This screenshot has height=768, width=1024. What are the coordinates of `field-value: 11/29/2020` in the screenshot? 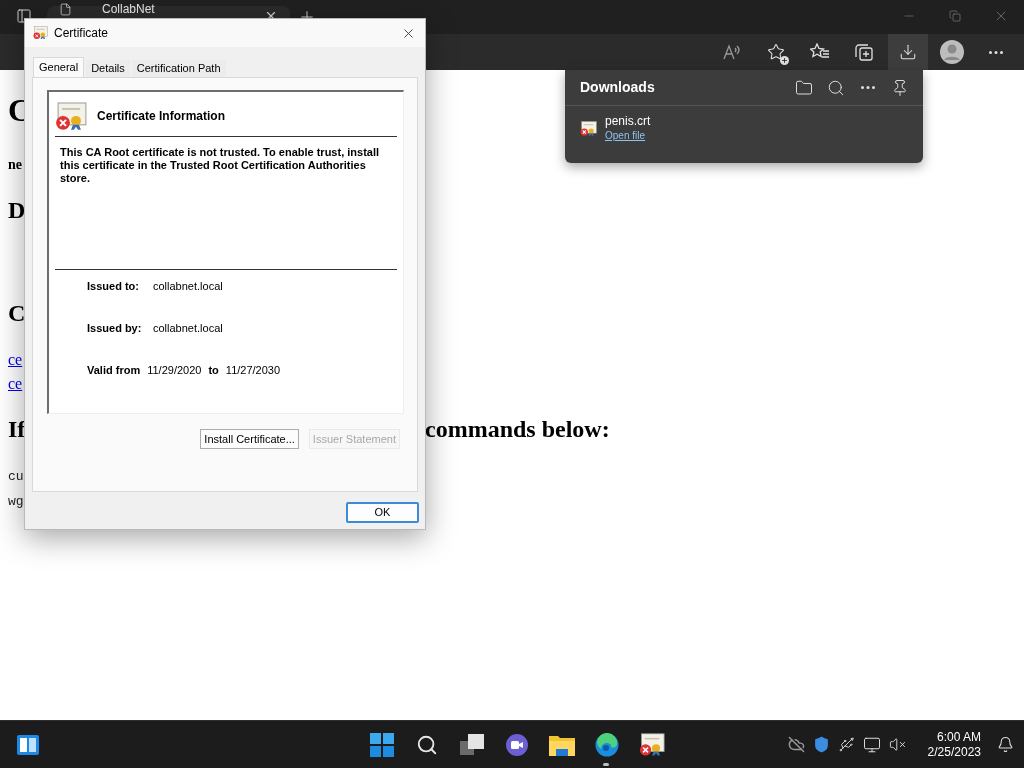 It's located at (174, 370).